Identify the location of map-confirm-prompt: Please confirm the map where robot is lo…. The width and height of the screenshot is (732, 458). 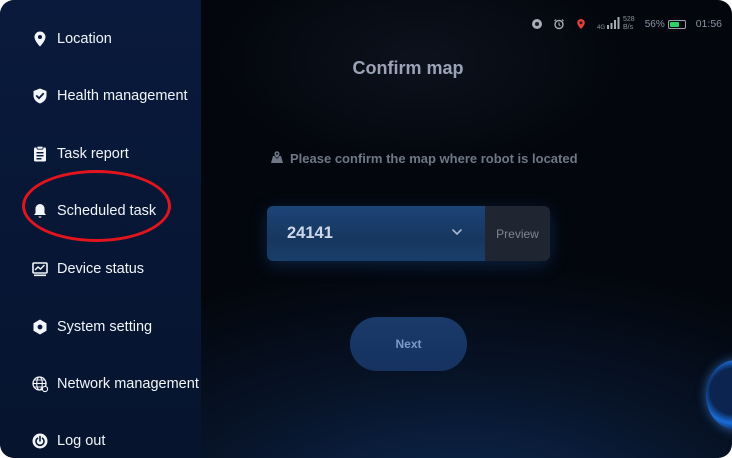
(424, 158).